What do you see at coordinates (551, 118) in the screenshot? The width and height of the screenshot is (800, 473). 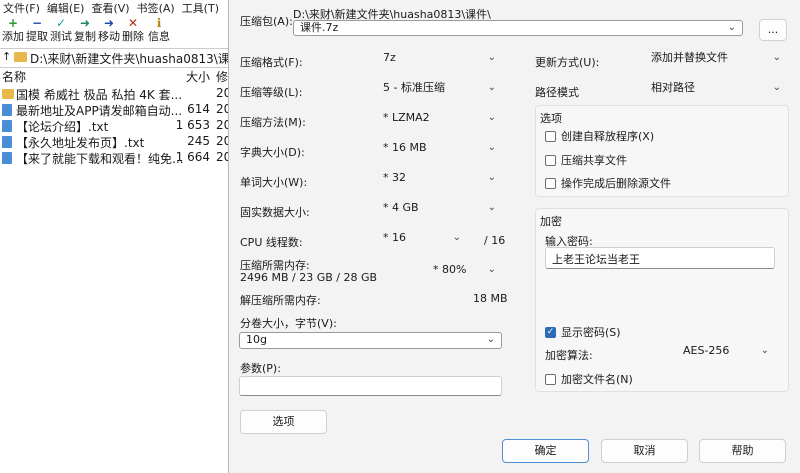 I see `options-group-title: 选项` at bounding box center [551, 118].